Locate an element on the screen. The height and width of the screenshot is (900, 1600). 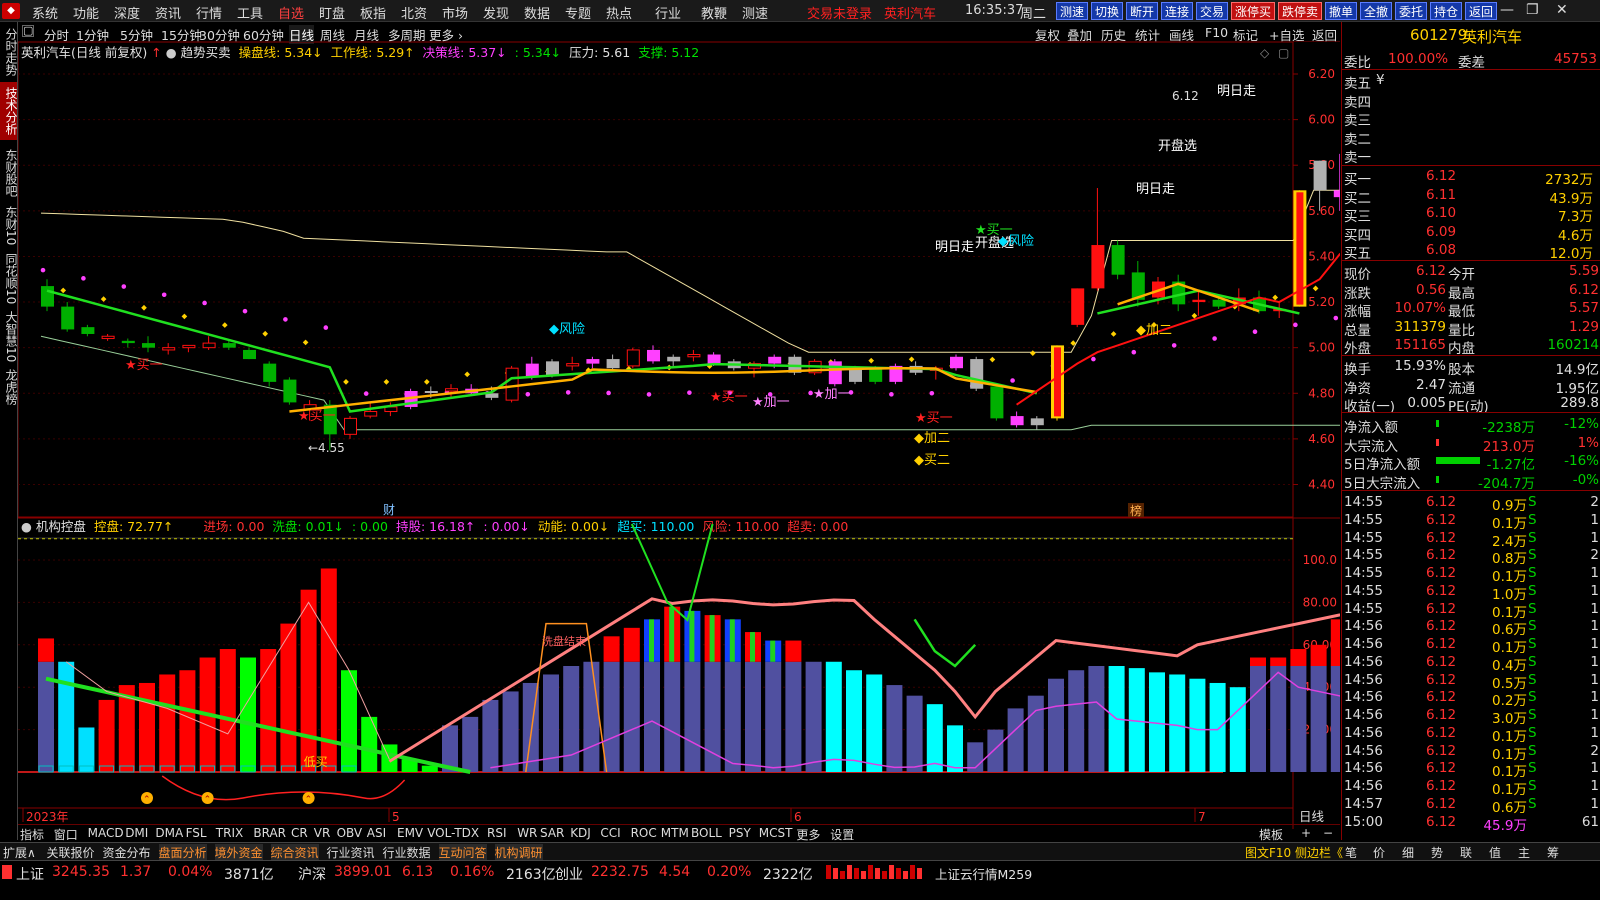
quick-button-5: 涨停买 is located at coordinates (1253, 11).